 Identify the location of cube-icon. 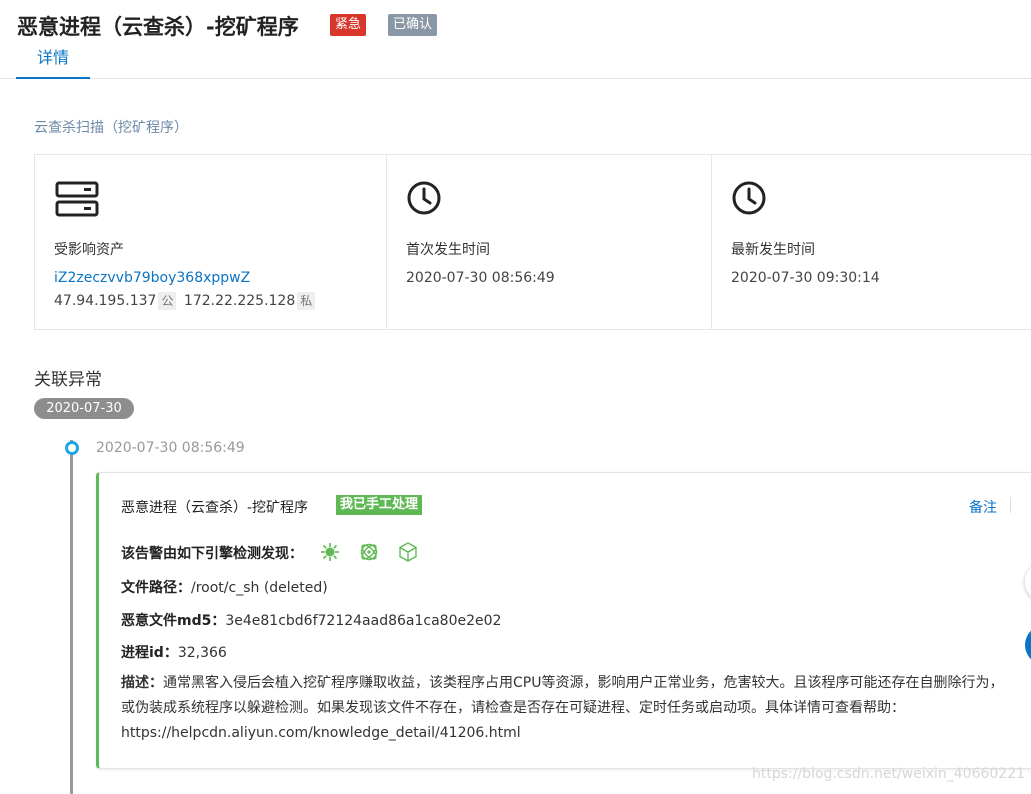
(408, 554).